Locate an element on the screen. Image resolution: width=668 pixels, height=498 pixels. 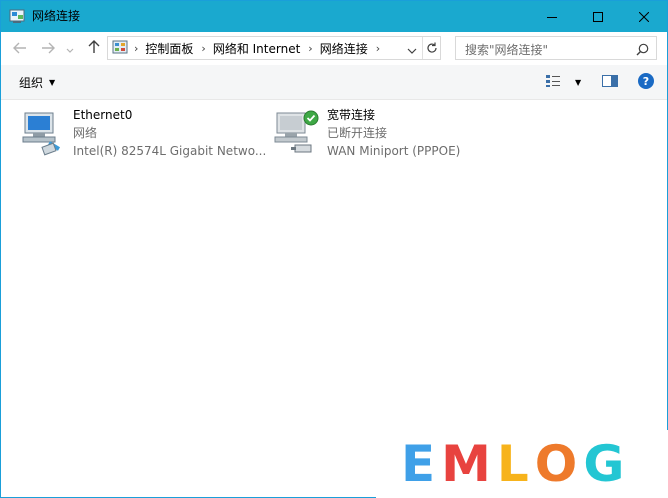
connection-name: 宽带连接 is located at coordinates (351, 115).